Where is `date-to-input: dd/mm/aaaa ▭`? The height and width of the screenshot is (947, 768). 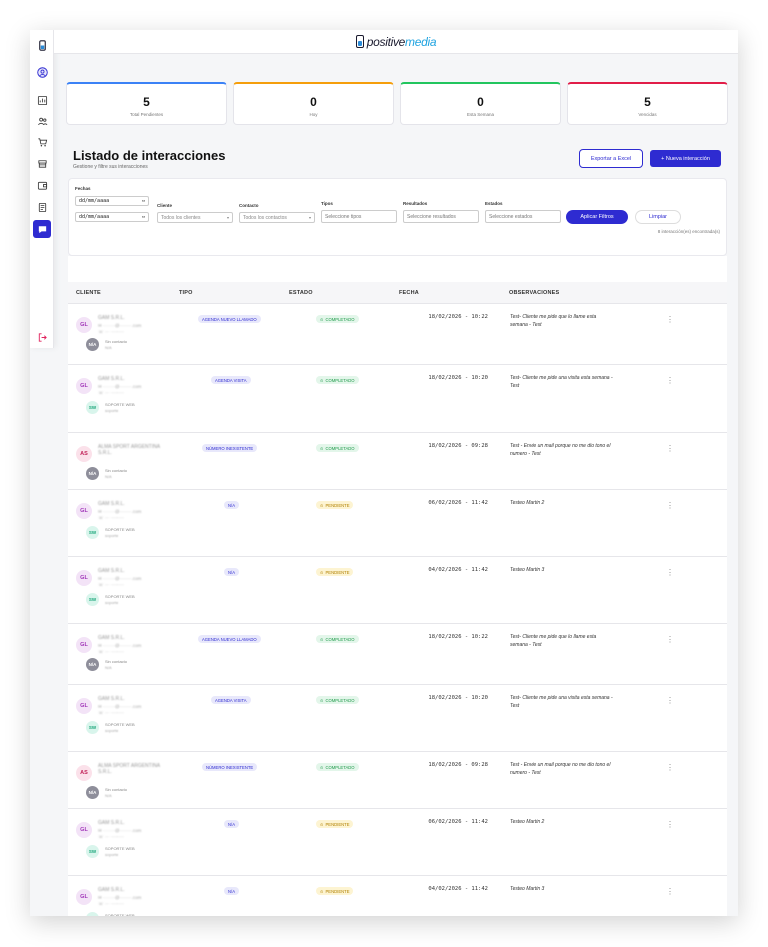 date-to-input: dd/mm/aaaa ▭ is located at coordinates (112, 217).